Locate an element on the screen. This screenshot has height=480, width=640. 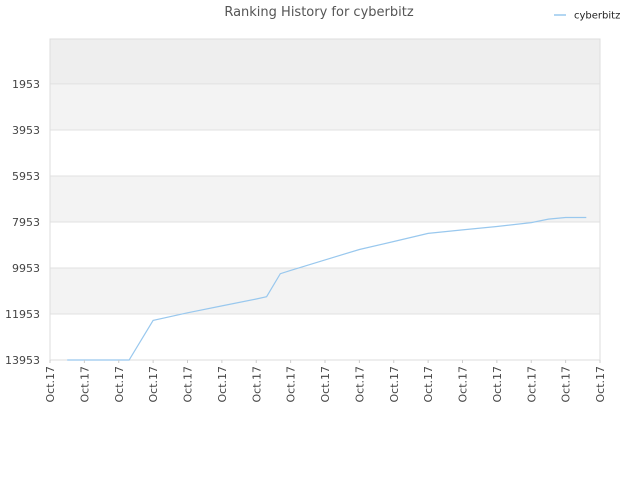
y-tick-label: 5953 is located at coordinates (26, 176).